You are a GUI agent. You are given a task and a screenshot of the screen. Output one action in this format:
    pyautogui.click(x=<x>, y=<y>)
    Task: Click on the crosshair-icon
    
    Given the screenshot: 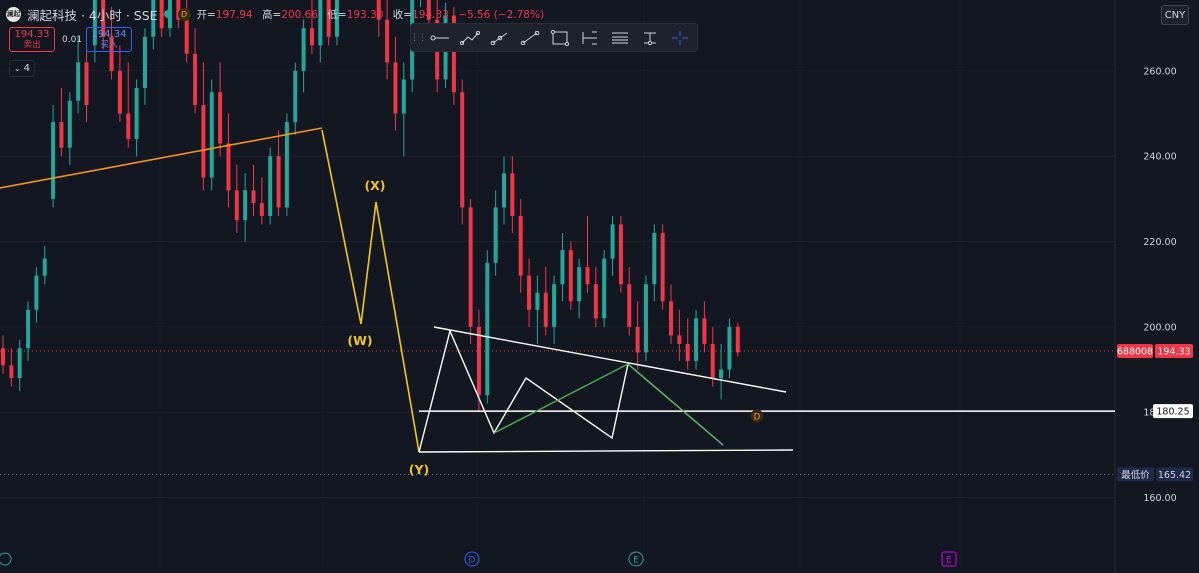 What is the action you would take?
    pyautogui.click(x=680, y=37)
    